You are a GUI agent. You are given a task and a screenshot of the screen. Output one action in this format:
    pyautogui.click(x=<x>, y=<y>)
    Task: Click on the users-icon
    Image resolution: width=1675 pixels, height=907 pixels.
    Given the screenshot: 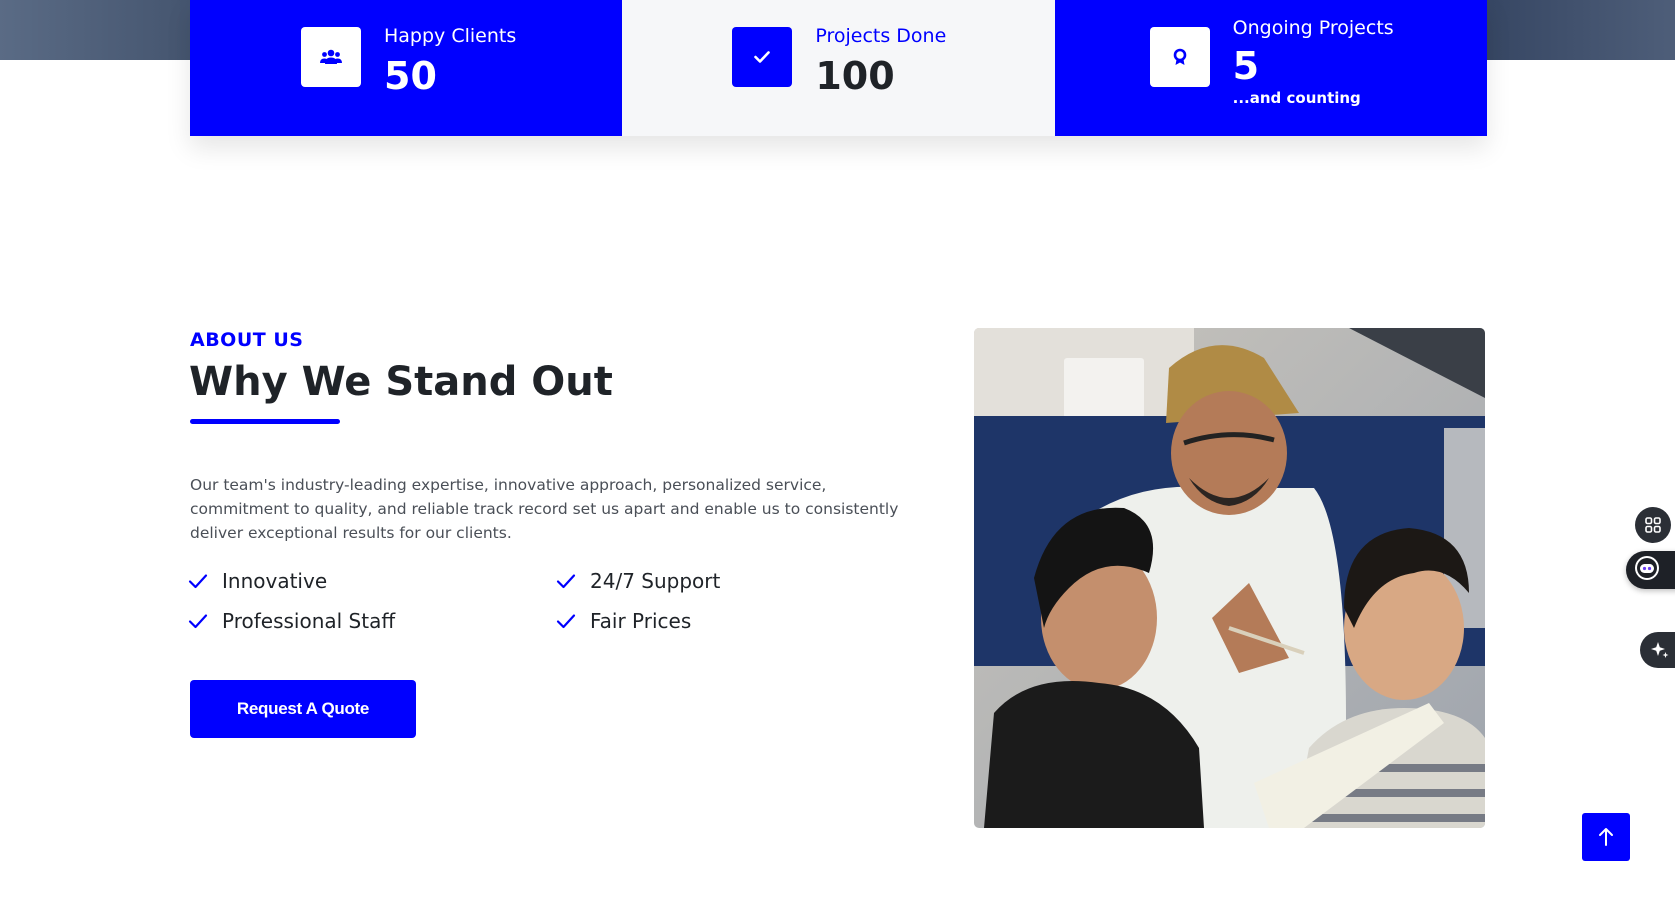 What is the action you would take?
    pyautogui.click(x=331, y=57)
    